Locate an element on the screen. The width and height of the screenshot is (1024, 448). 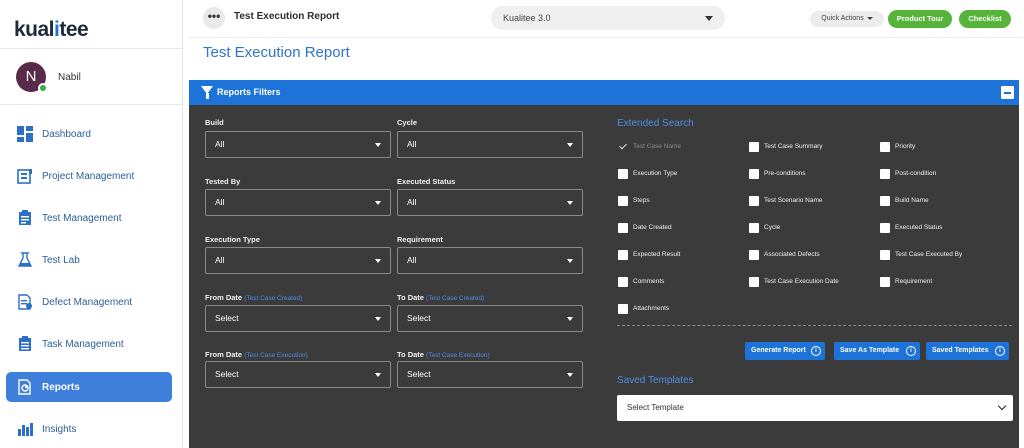
checkbox-test-case-execution-date is located at coordinates (754, 282).